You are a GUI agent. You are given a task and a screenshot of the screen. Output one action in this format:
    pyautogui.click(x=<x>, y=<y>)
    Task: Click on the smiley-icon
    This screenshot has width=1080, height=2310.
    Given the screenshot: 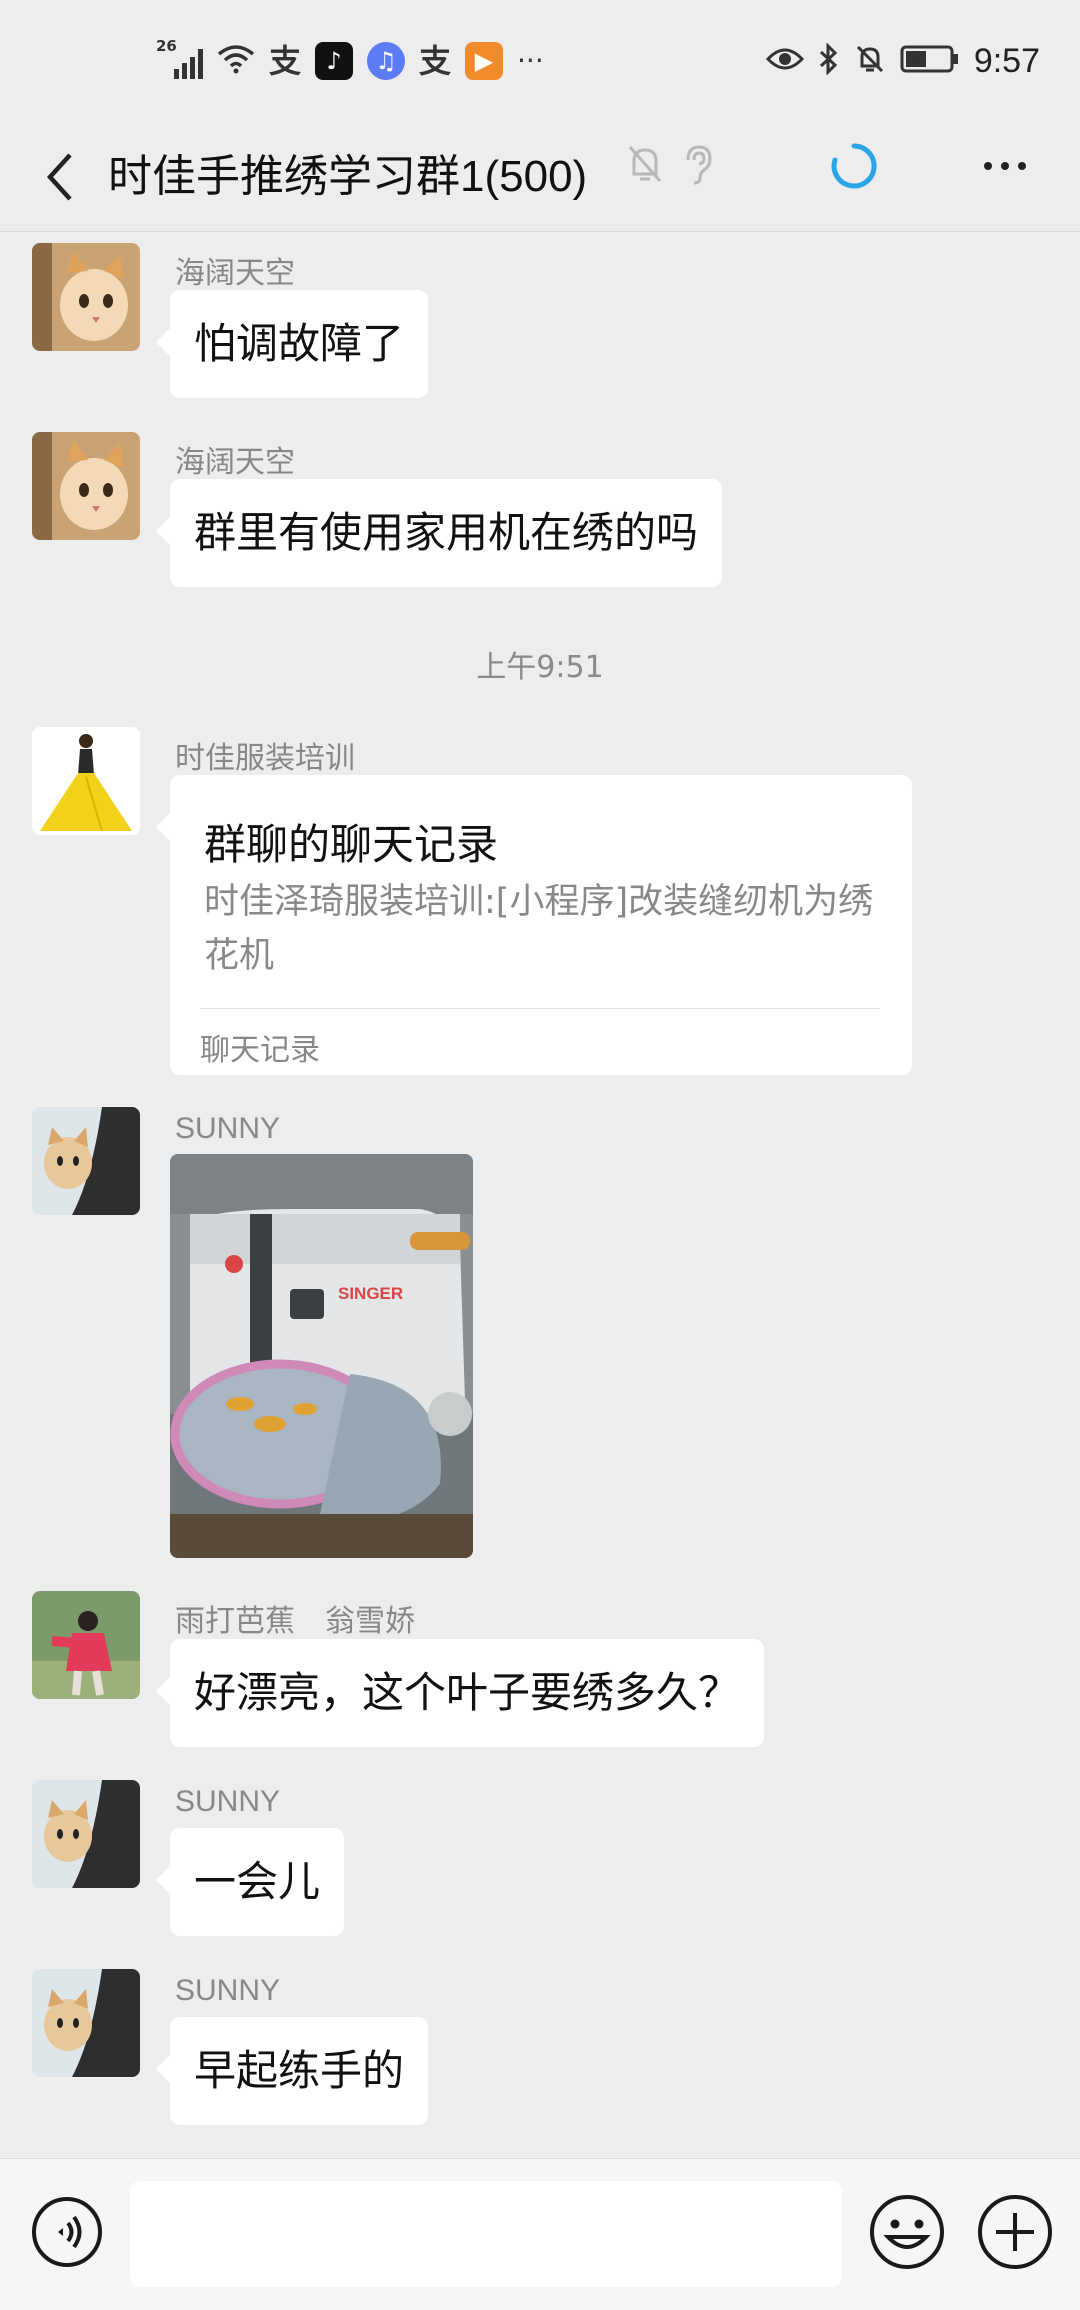 What is the action you would take?
    pyautogui.click(x=907, y=2232)
    